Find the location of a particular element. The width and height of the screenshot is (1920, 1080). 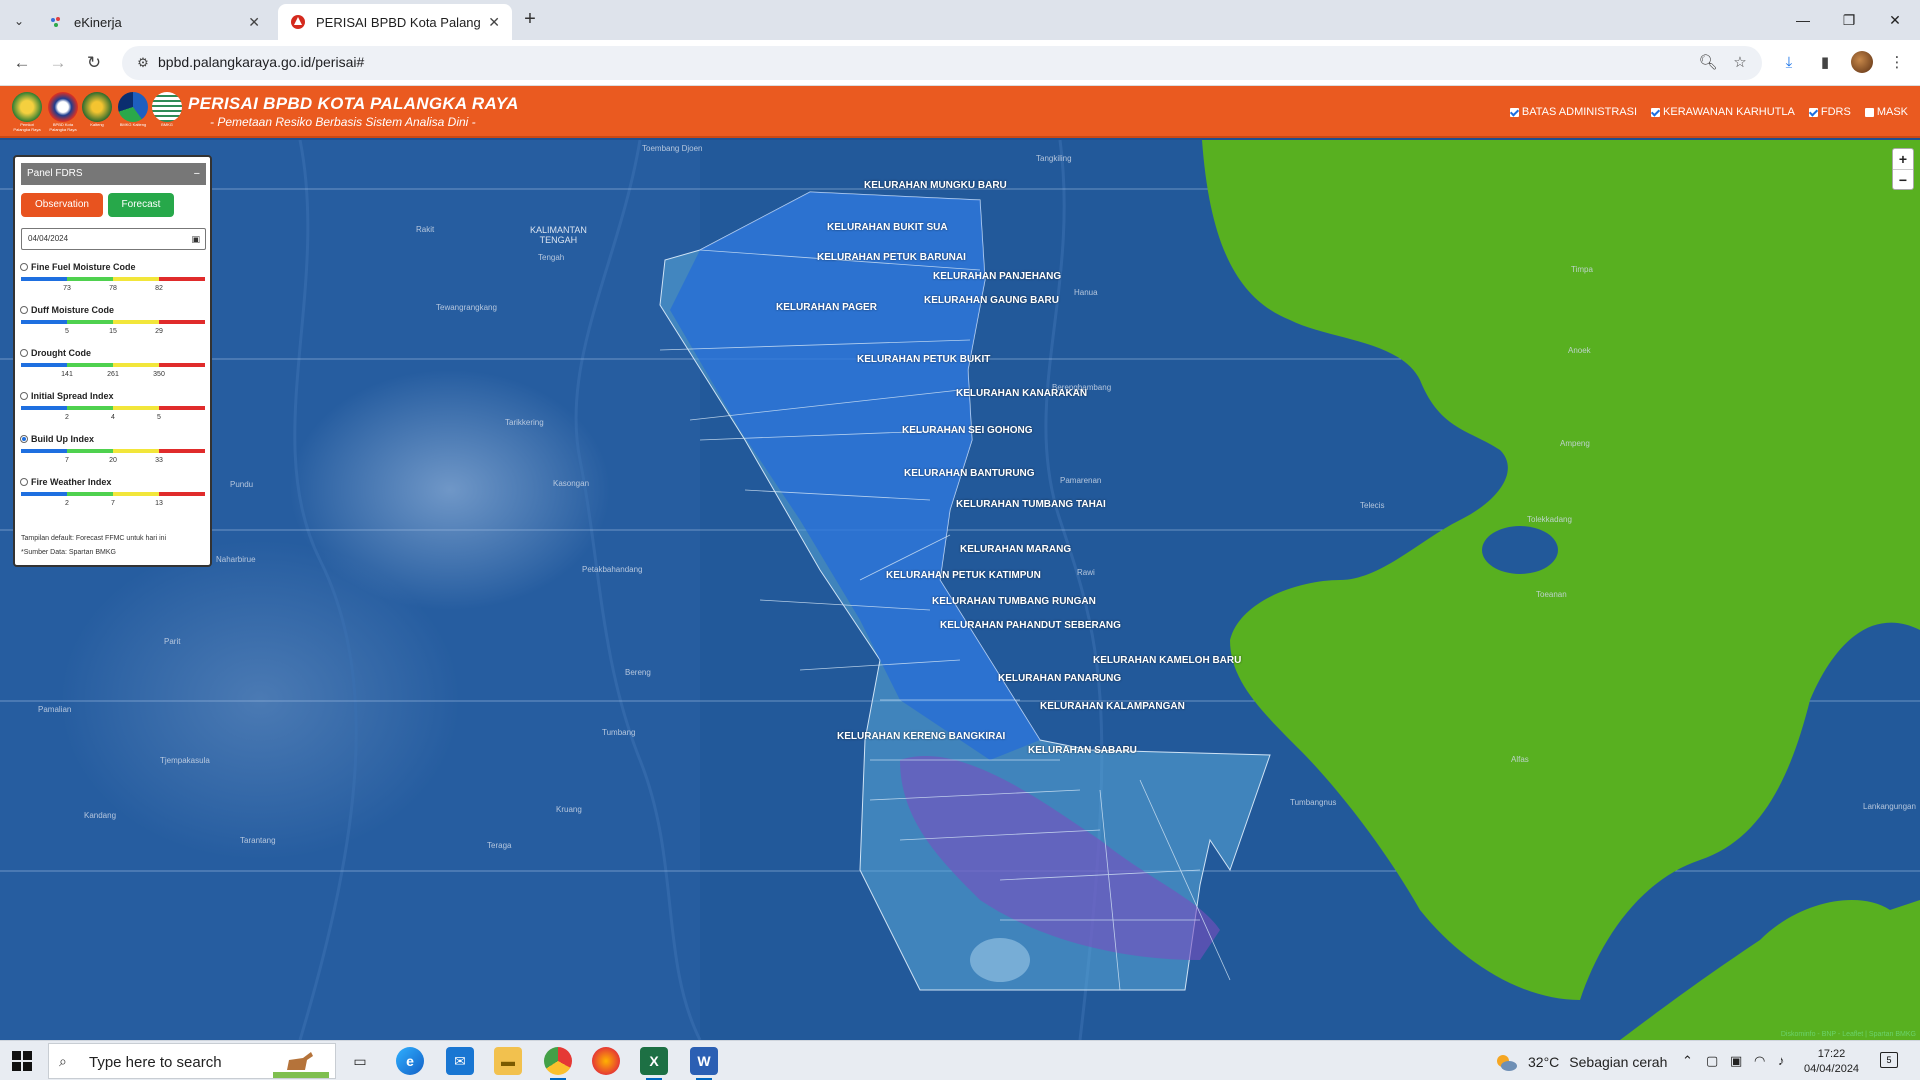

scale-tick-label: 5 is located at coordinates (67, 331).